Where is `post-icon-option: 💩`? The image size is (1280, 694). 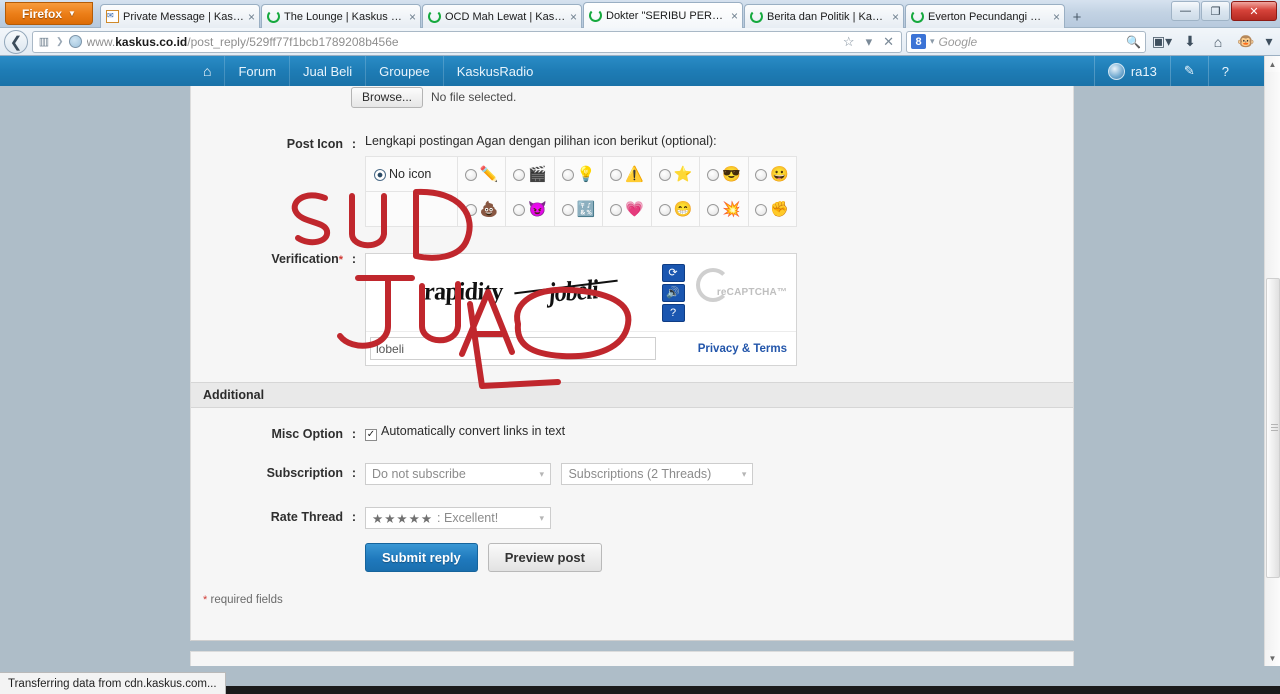
post-icon-option: 💩 is located at coordinates (481, 209).